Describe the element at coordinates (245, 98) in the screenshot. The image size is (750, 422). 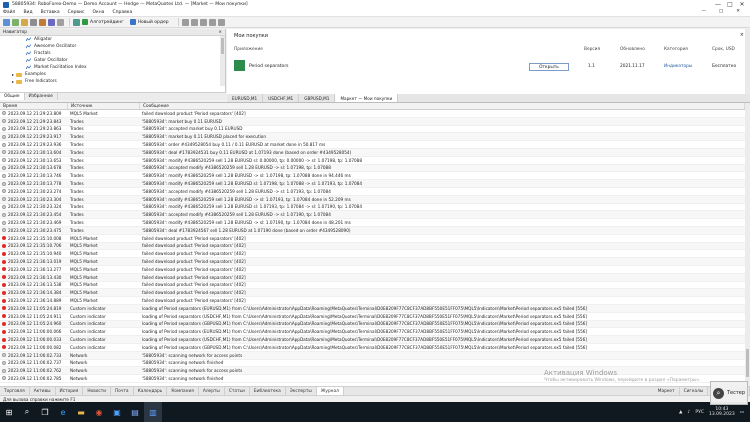
I see `chart-tab: EURUSD,M1` at that location.